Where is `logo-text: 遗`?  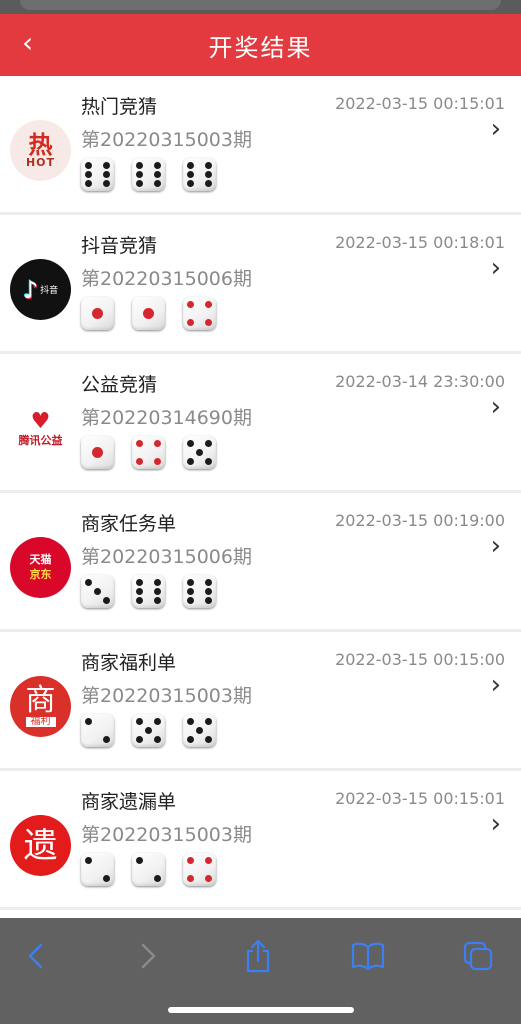 logo-text: 遗 is located at coordinates (40, 845).